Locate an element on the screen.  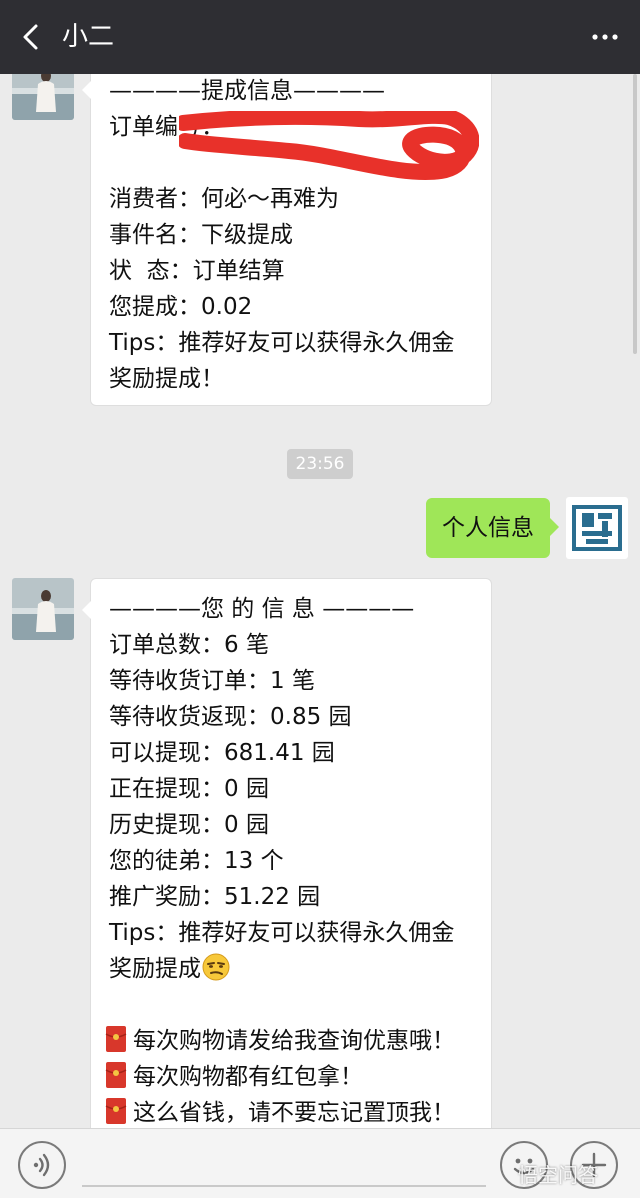
message-line: ————您 的 信 息 ———— is located at coordinates (262, 609).